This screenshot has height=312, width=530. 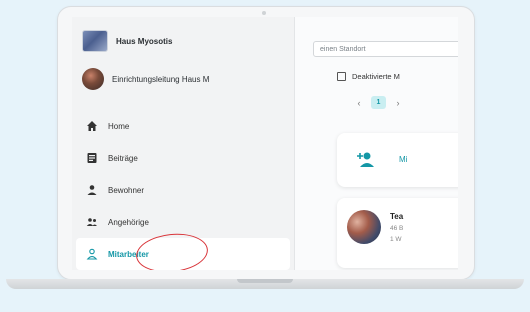 What do you see at coordinates (396, 239) in the screenshot?
I see `team-meta-2: 1 W` at bounding box center [396, 239].